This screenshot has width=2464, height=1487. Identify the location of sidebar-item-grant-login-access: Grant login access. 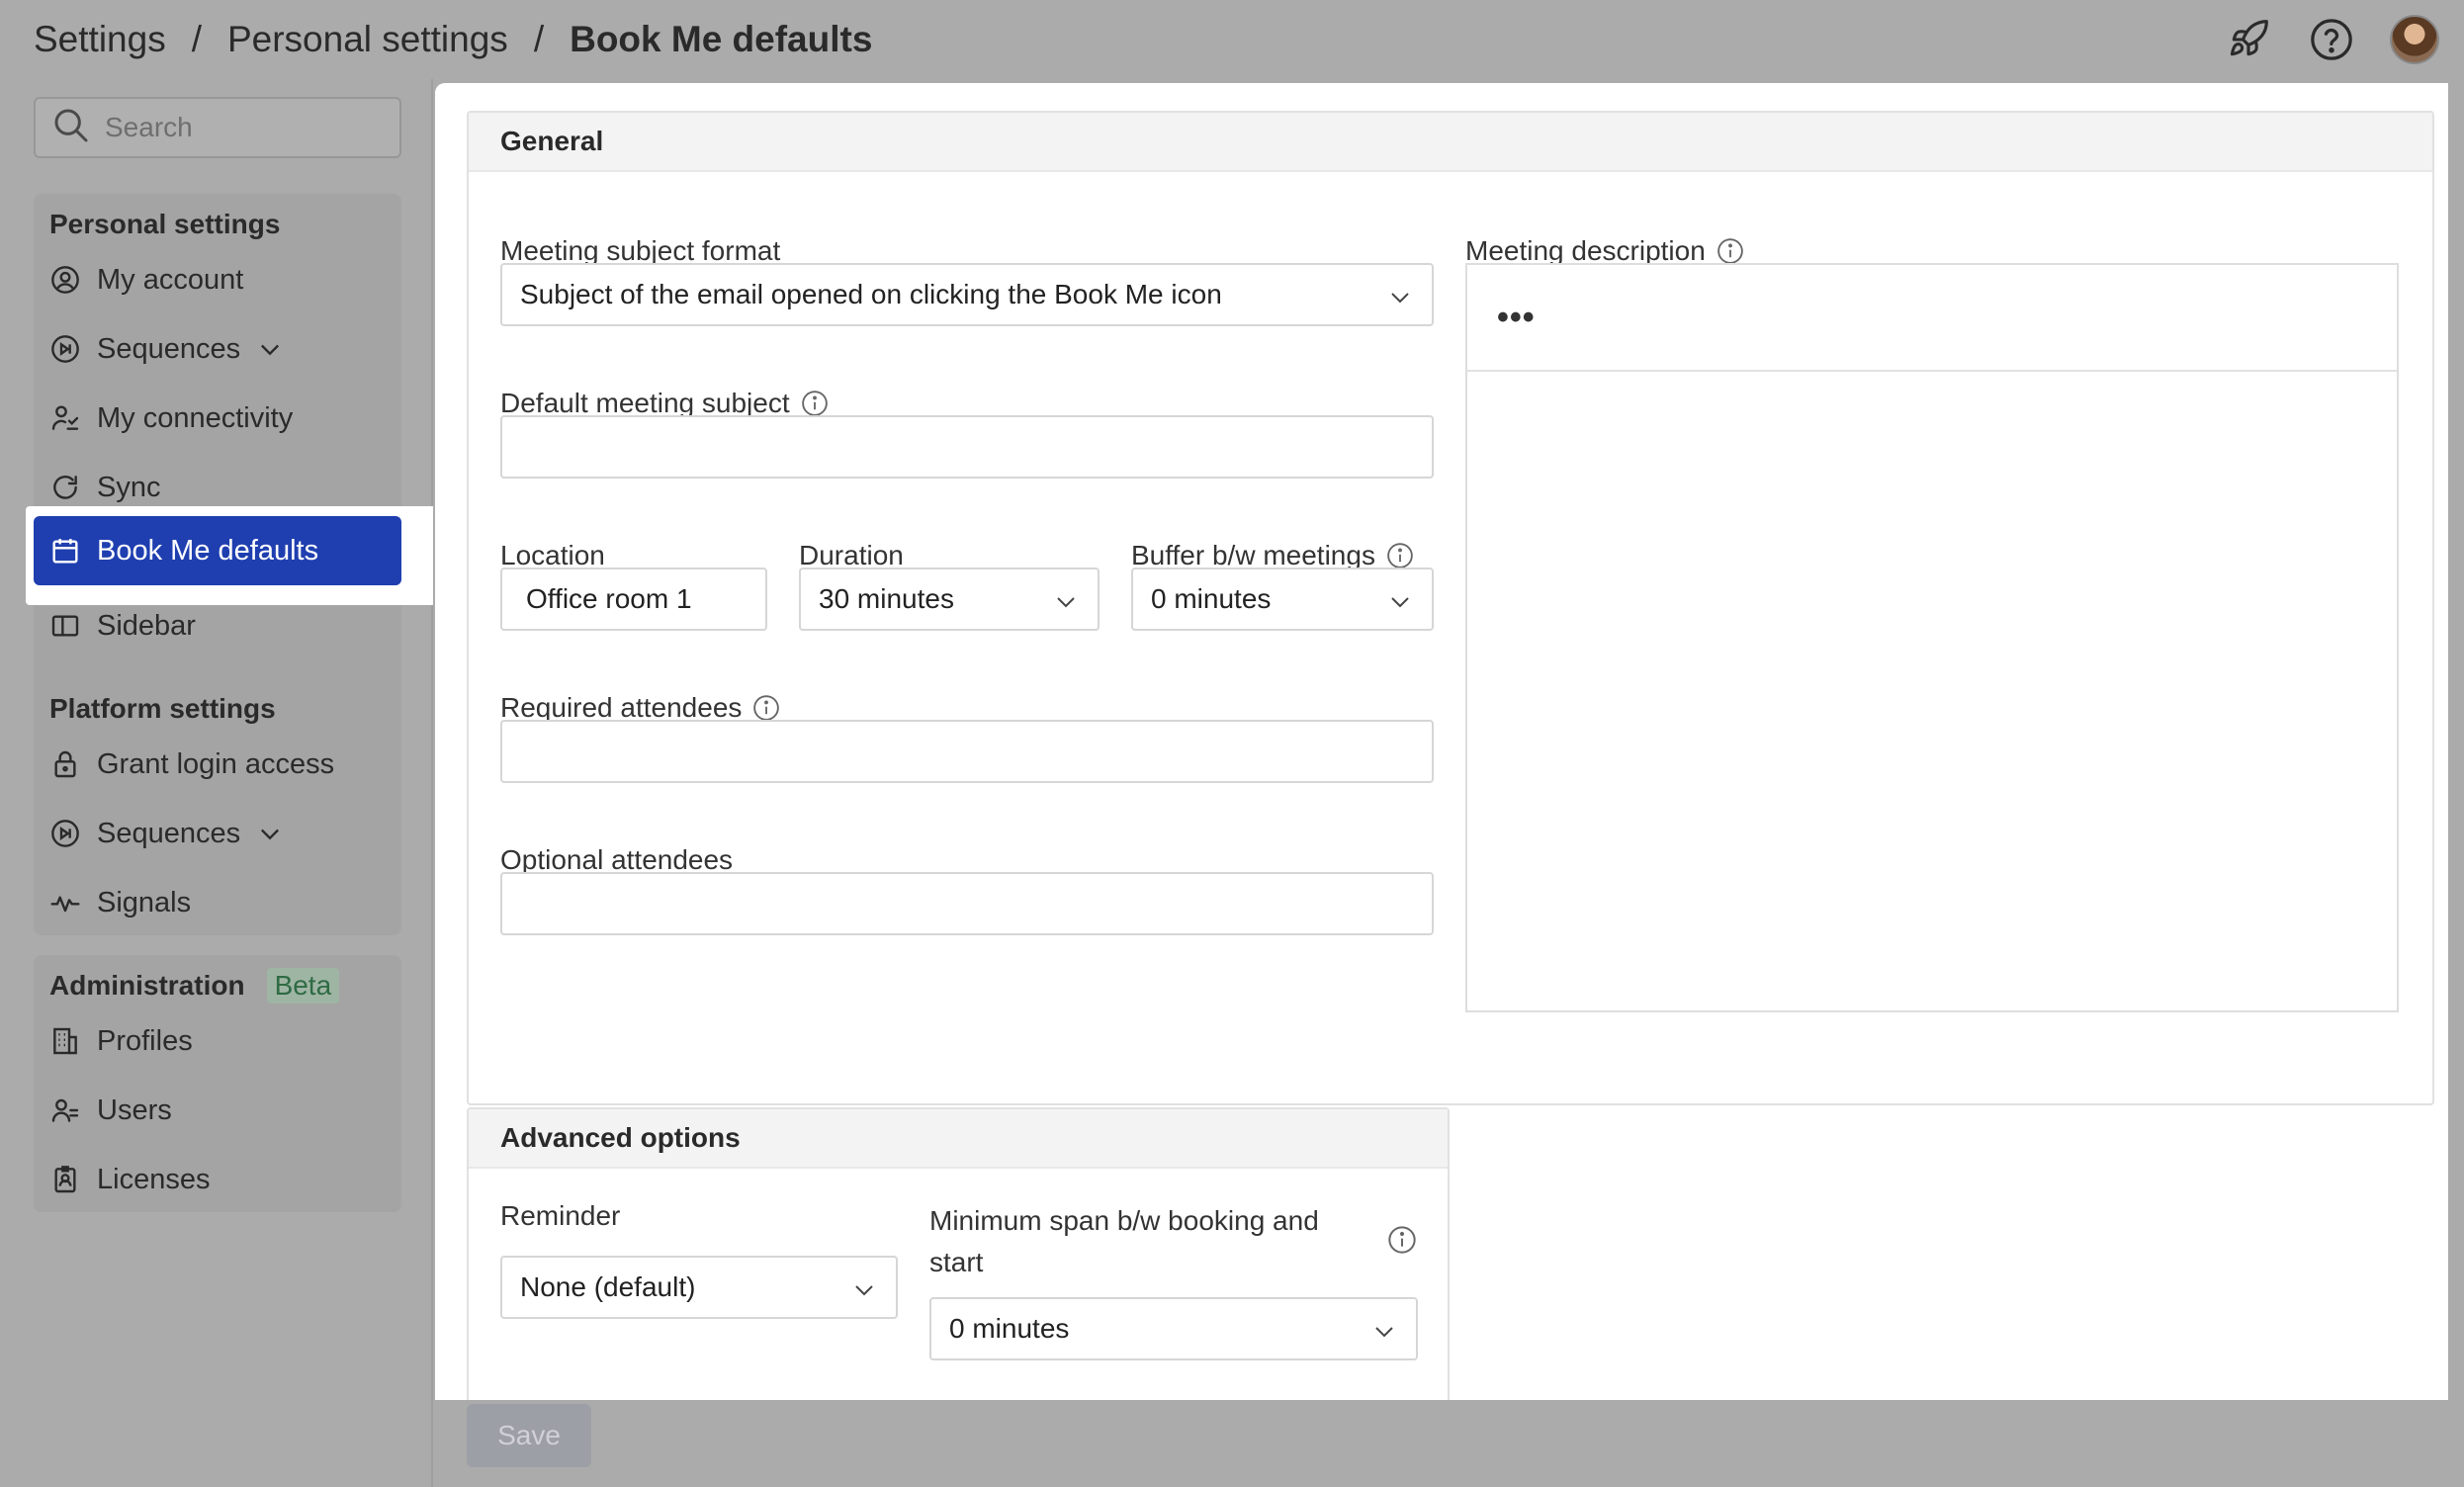
(218, 764).